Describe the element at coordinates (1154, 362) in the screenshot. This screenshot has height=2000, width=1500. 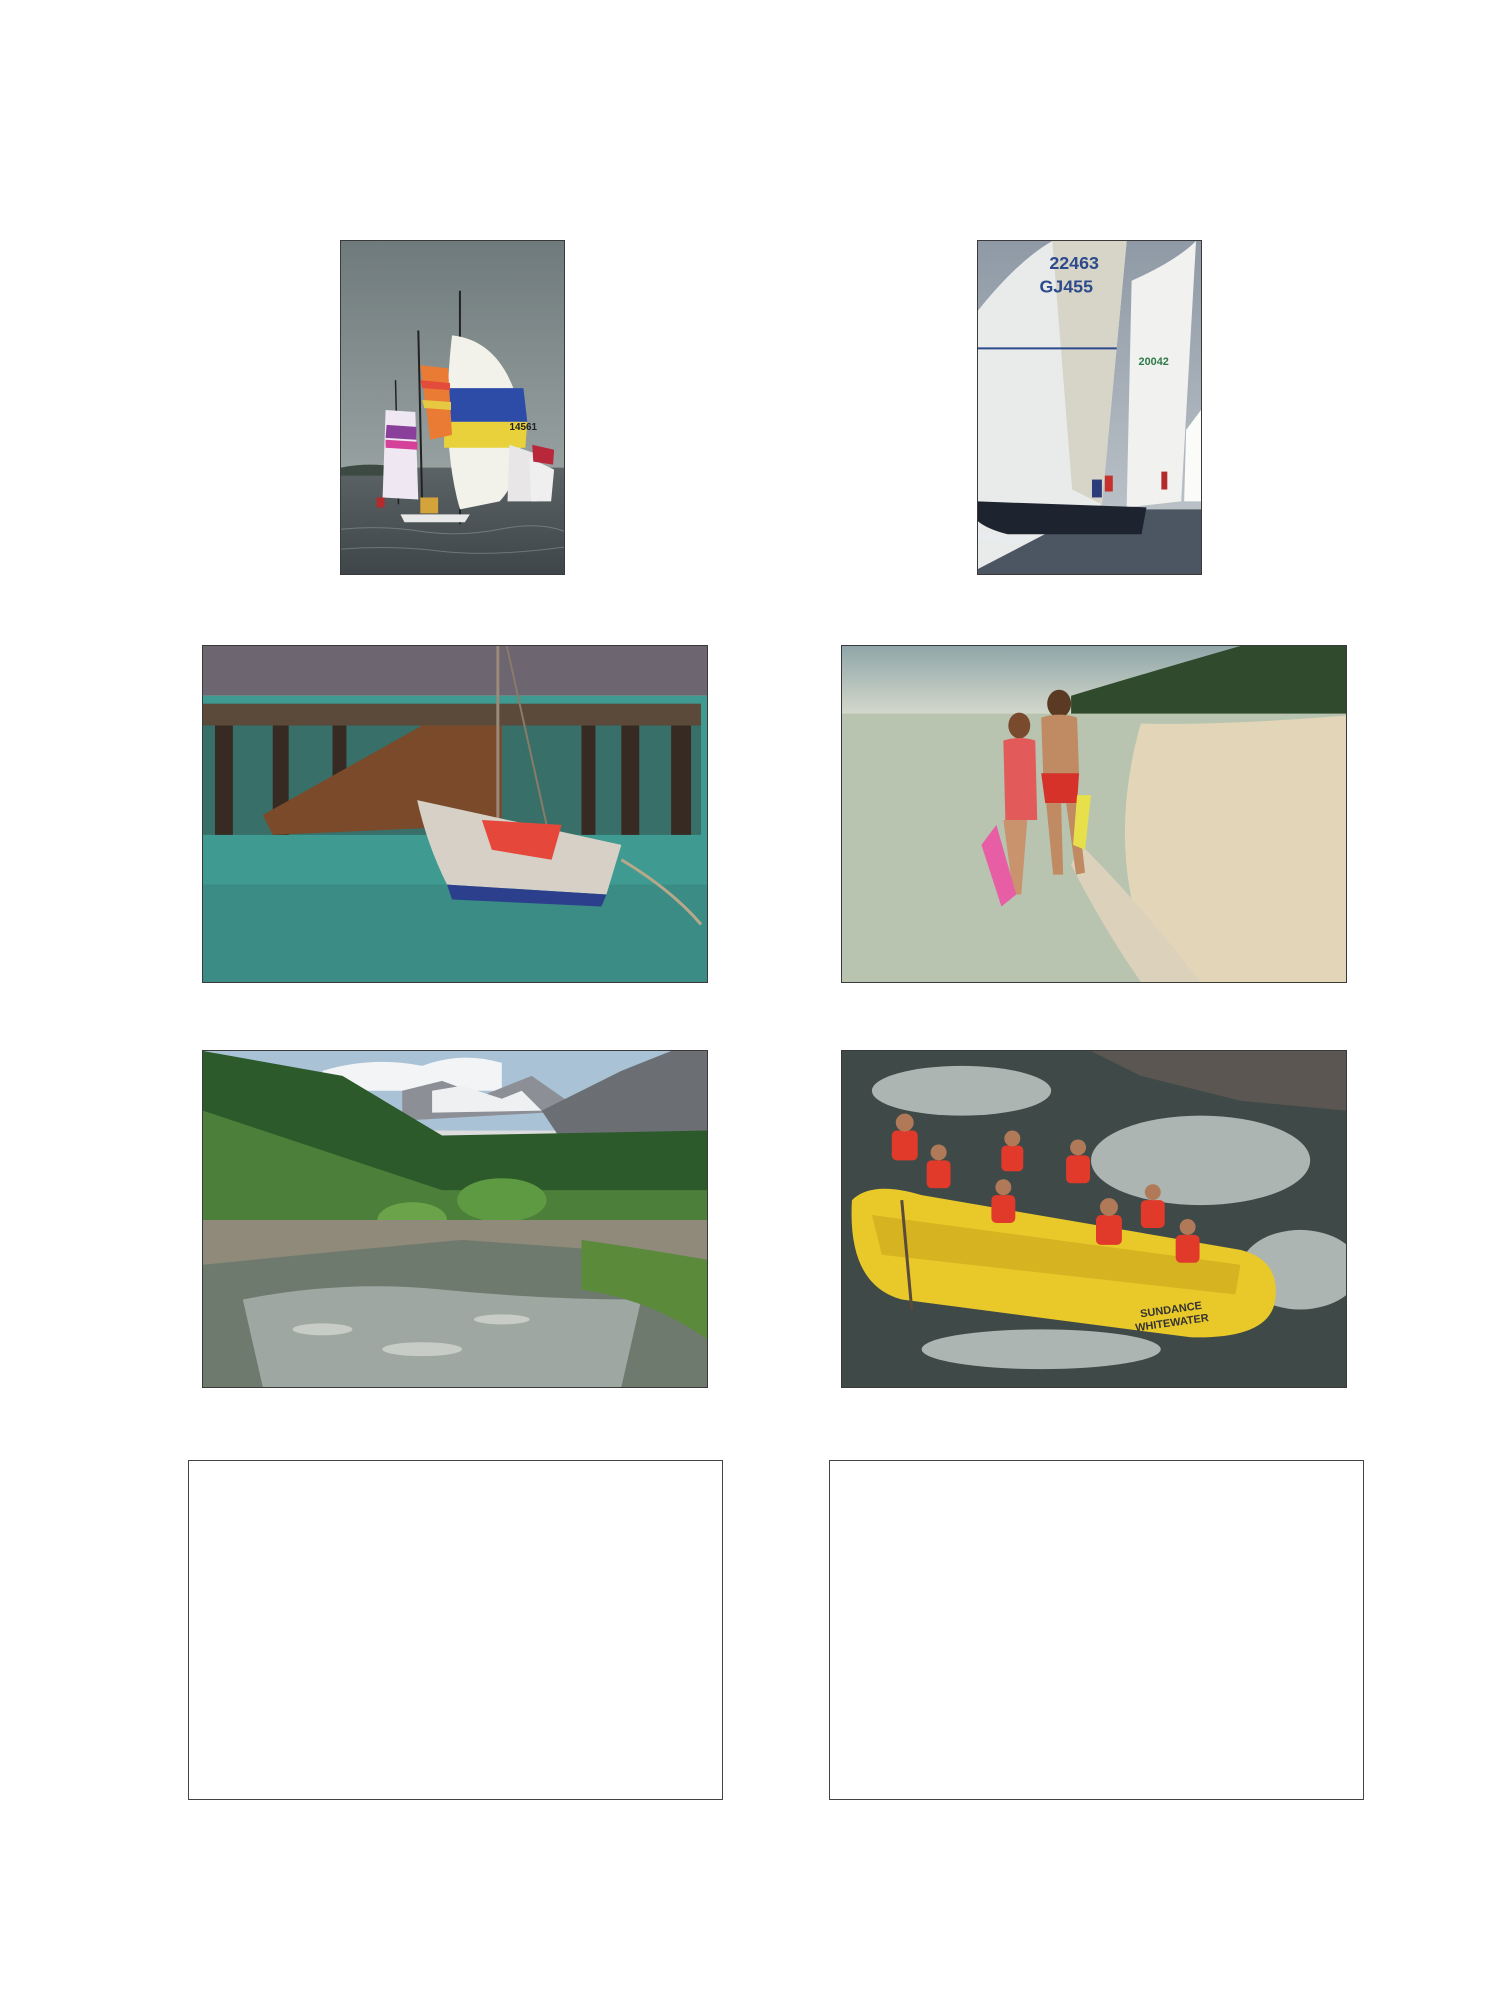
I see `sail-number-second: 20042` at that location.